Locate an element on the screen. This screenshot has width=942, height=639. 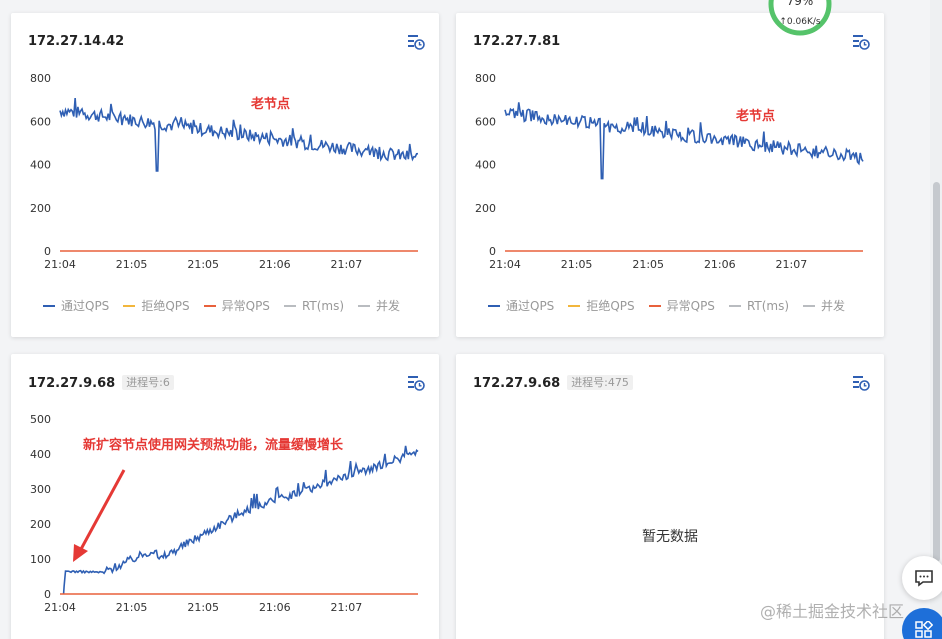
card-title: 172.27.14.42 is located at coordinates (76, 41).